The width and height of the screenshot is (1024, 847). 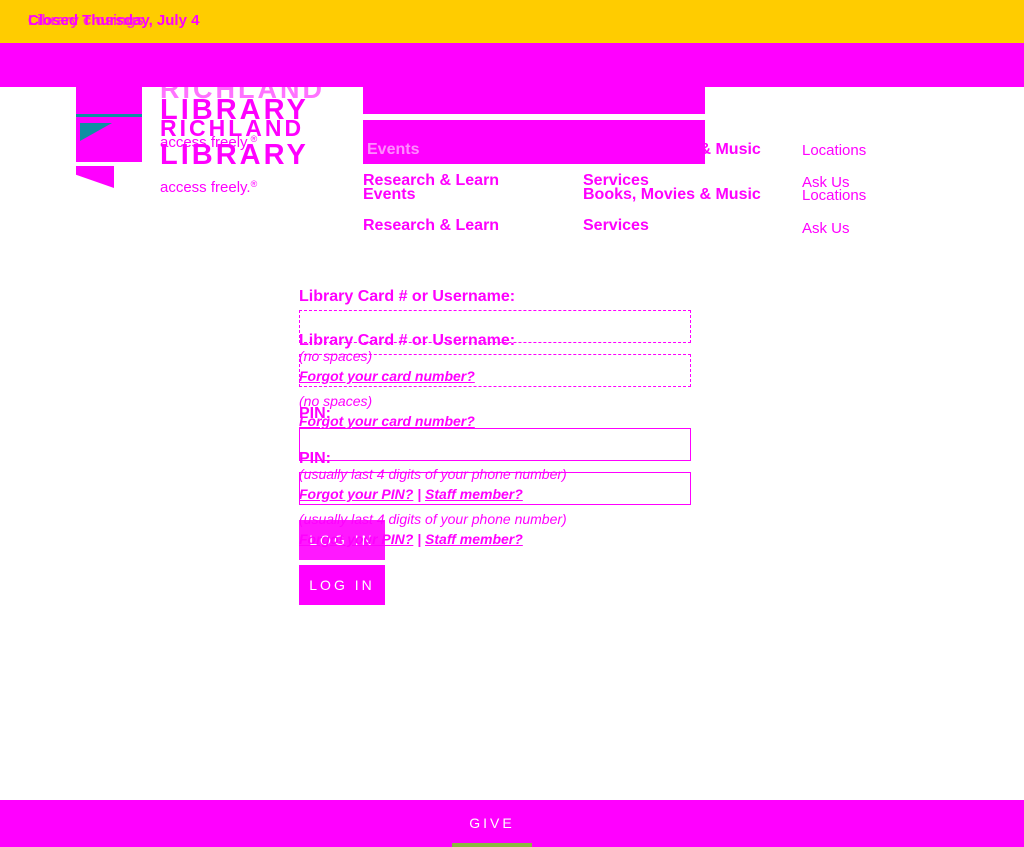 I want to click on nav-locations: Locations, so click(x=834, y=195).